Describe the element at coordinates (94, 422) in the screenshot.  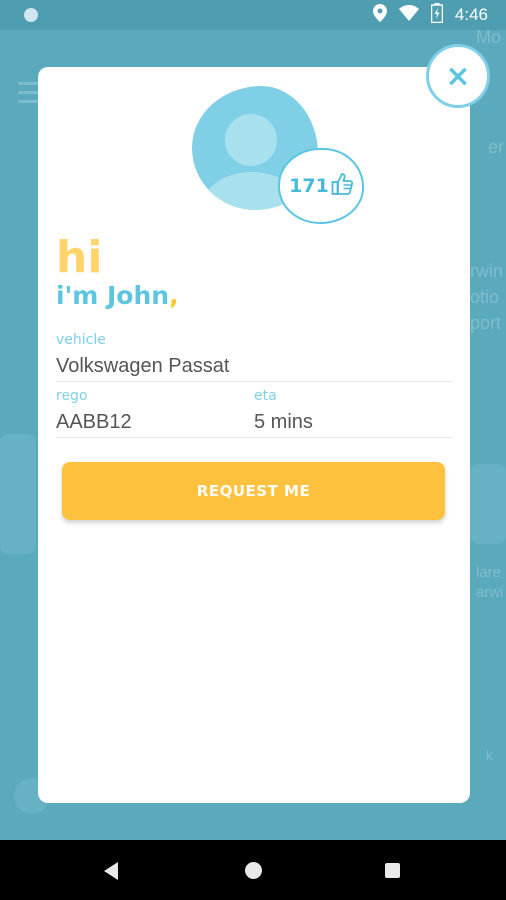
I see `rego-value: AABB12` at that location.